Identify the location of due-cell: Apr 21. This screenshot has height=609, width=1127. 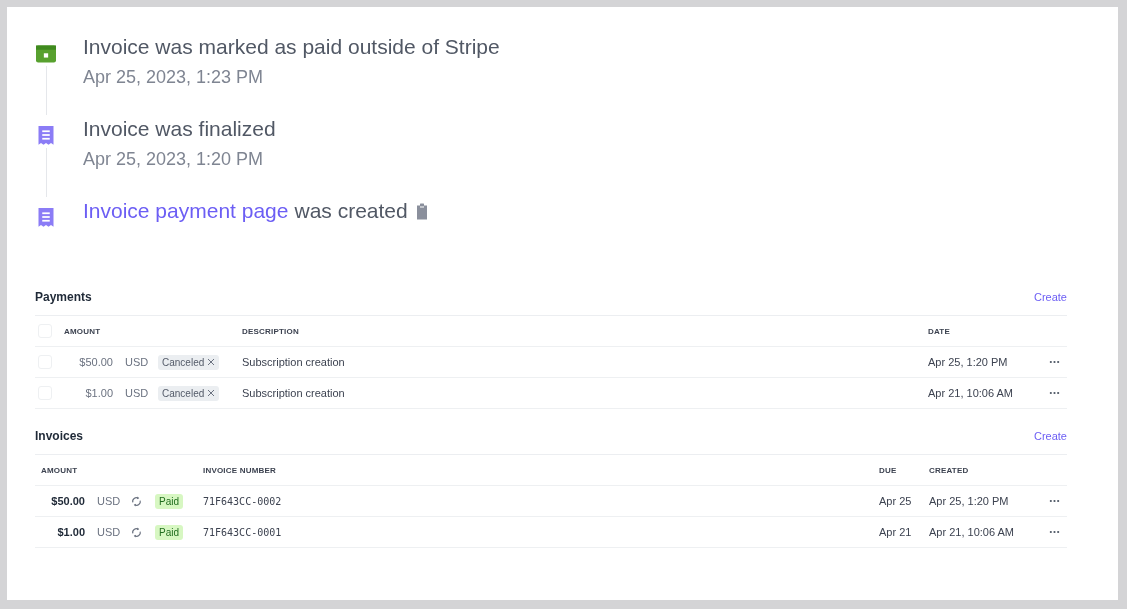
(895, 532).